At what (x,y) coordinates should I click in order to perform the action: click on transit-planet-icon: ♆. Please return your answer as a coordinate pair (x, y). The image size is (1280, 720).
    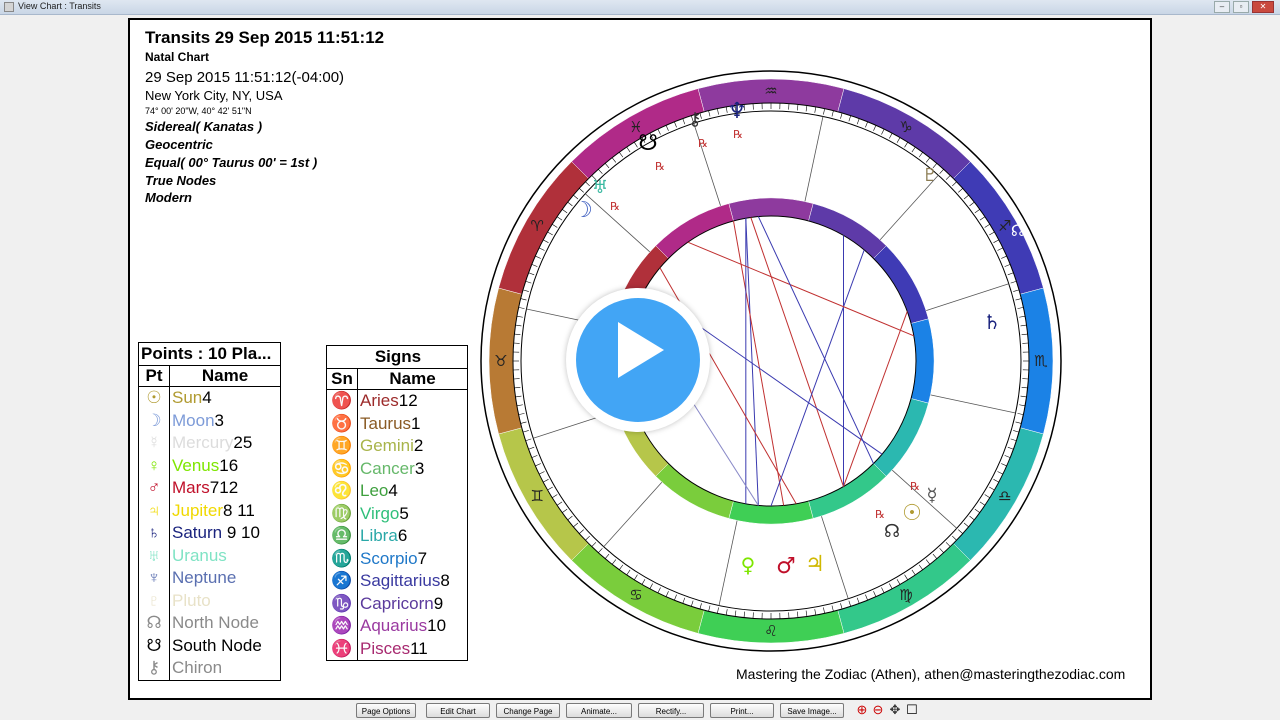
    Looking at the image, I should click on (737, 111).